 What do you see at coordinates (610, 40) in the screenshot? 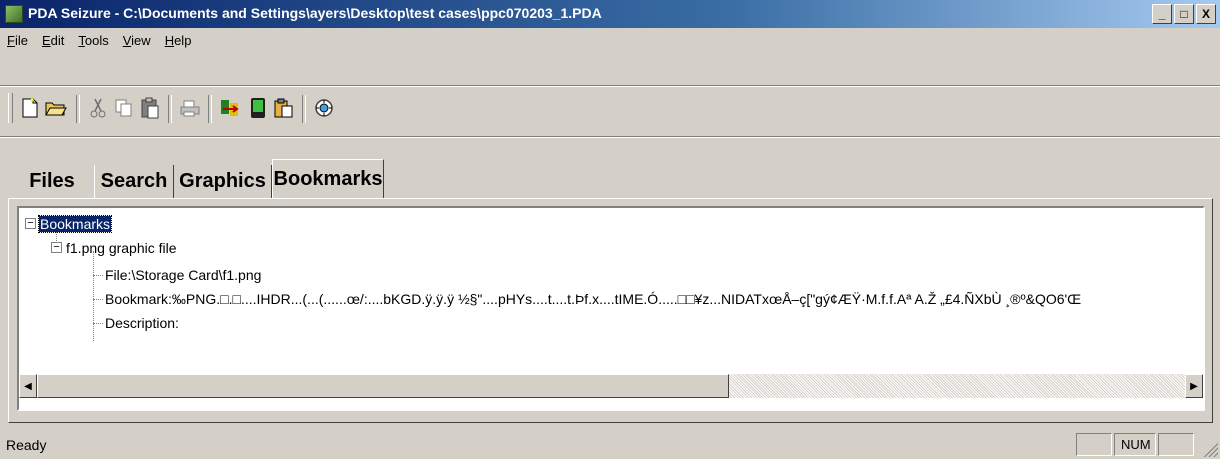
I see `menu-bar: File Edit Tools View Help` at bounding box center [610, 40].